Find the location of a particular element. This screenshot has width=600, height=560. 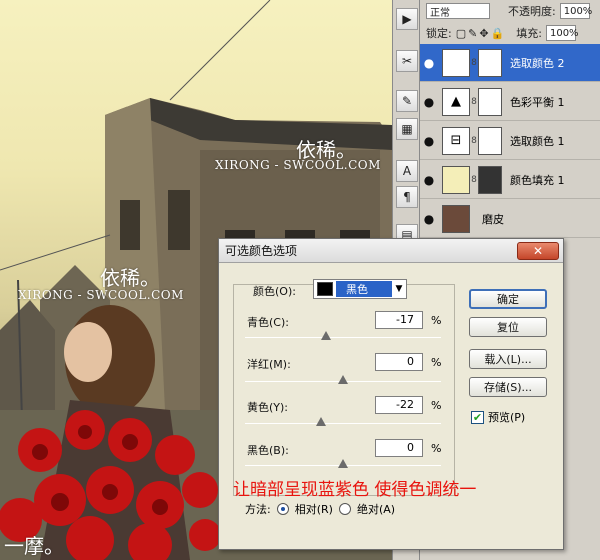

black-unit: % is located at coordinates (436, 448).